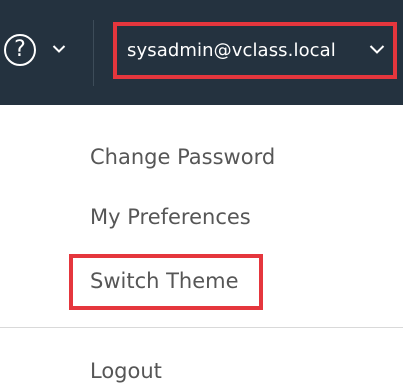  What do you see at coordinates (93, 53) in the screenshot?
I see `header-divider` at bounding box center [93, 53].